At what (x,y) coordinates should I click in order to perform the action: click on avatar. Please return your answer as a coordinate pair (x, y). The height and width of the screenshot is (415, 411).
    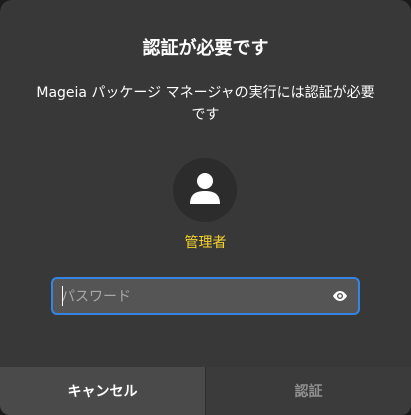
    Looking at the image, I should click on (205, 190).